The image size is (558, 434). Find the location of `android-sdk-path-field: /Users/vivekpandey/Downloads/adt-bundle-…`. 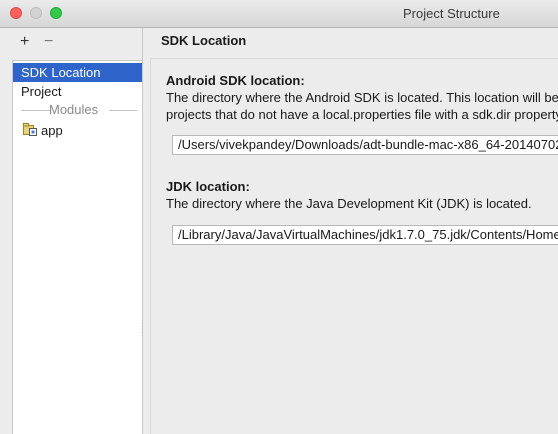

android-sdk-path-field: /Users/vivekpandey/Downloads/adt-bundle-… is located at coordinates (365, 145).